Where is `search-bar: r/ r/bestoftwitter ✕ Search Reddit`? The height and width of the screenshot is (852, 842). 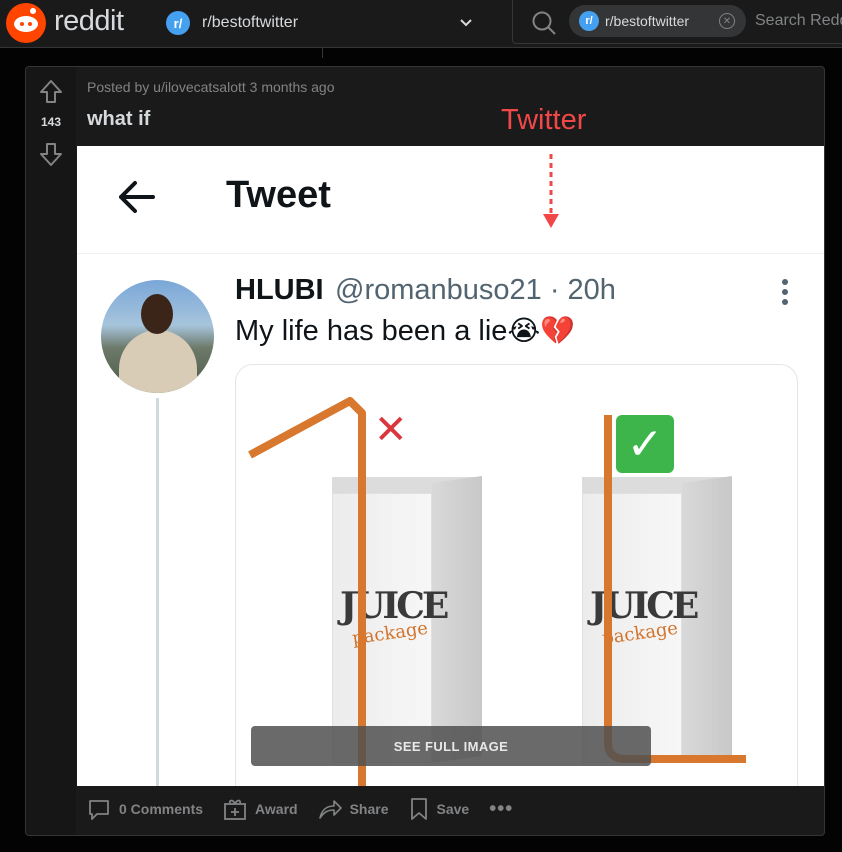
search-bar: r/ r/bestoftwitter ✕ Search Reddit is located at coordinates (677, 22).